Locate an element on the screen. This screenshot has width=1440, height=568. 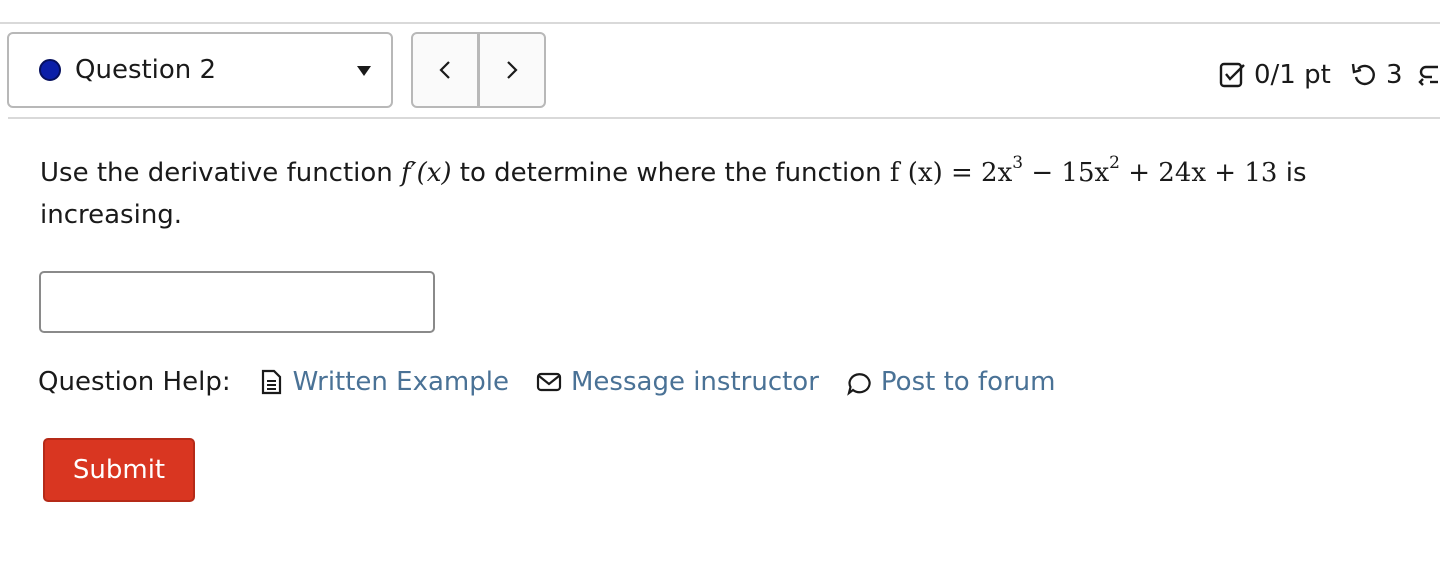
caret-down-icon is located at coordinates (364, 71).